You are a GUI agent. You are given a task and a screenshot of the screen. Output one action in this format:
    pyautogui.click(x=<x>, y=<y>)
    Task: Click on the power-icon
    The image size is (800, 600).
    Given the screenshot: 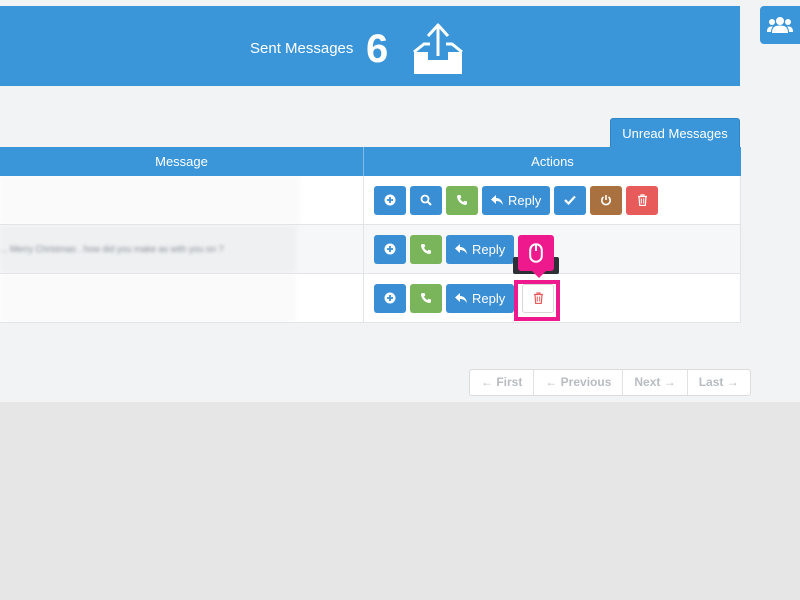 What is the action you would take?
    pyautogui.click(x=606, y=200)
    